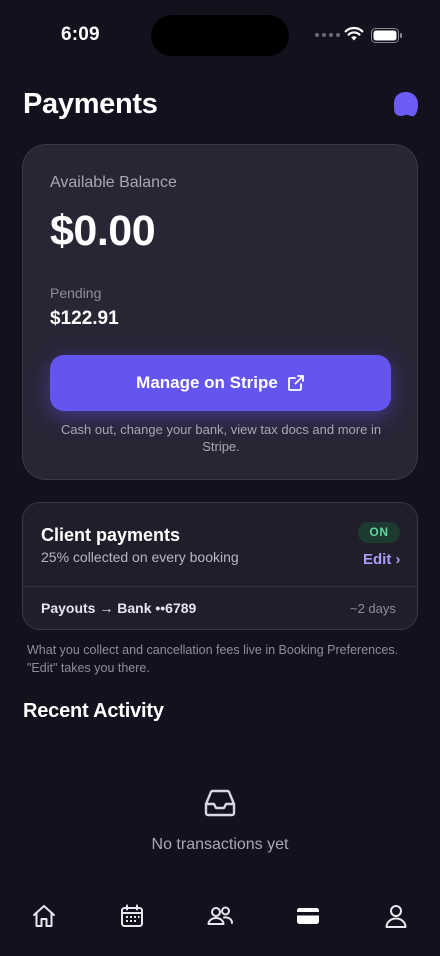 This screenshot has height=956, width=440. What do you see at coordinates (113, 182) in the screenshot?
I see `available-balance-label: Available Balance` at bounding box center [113, 182].